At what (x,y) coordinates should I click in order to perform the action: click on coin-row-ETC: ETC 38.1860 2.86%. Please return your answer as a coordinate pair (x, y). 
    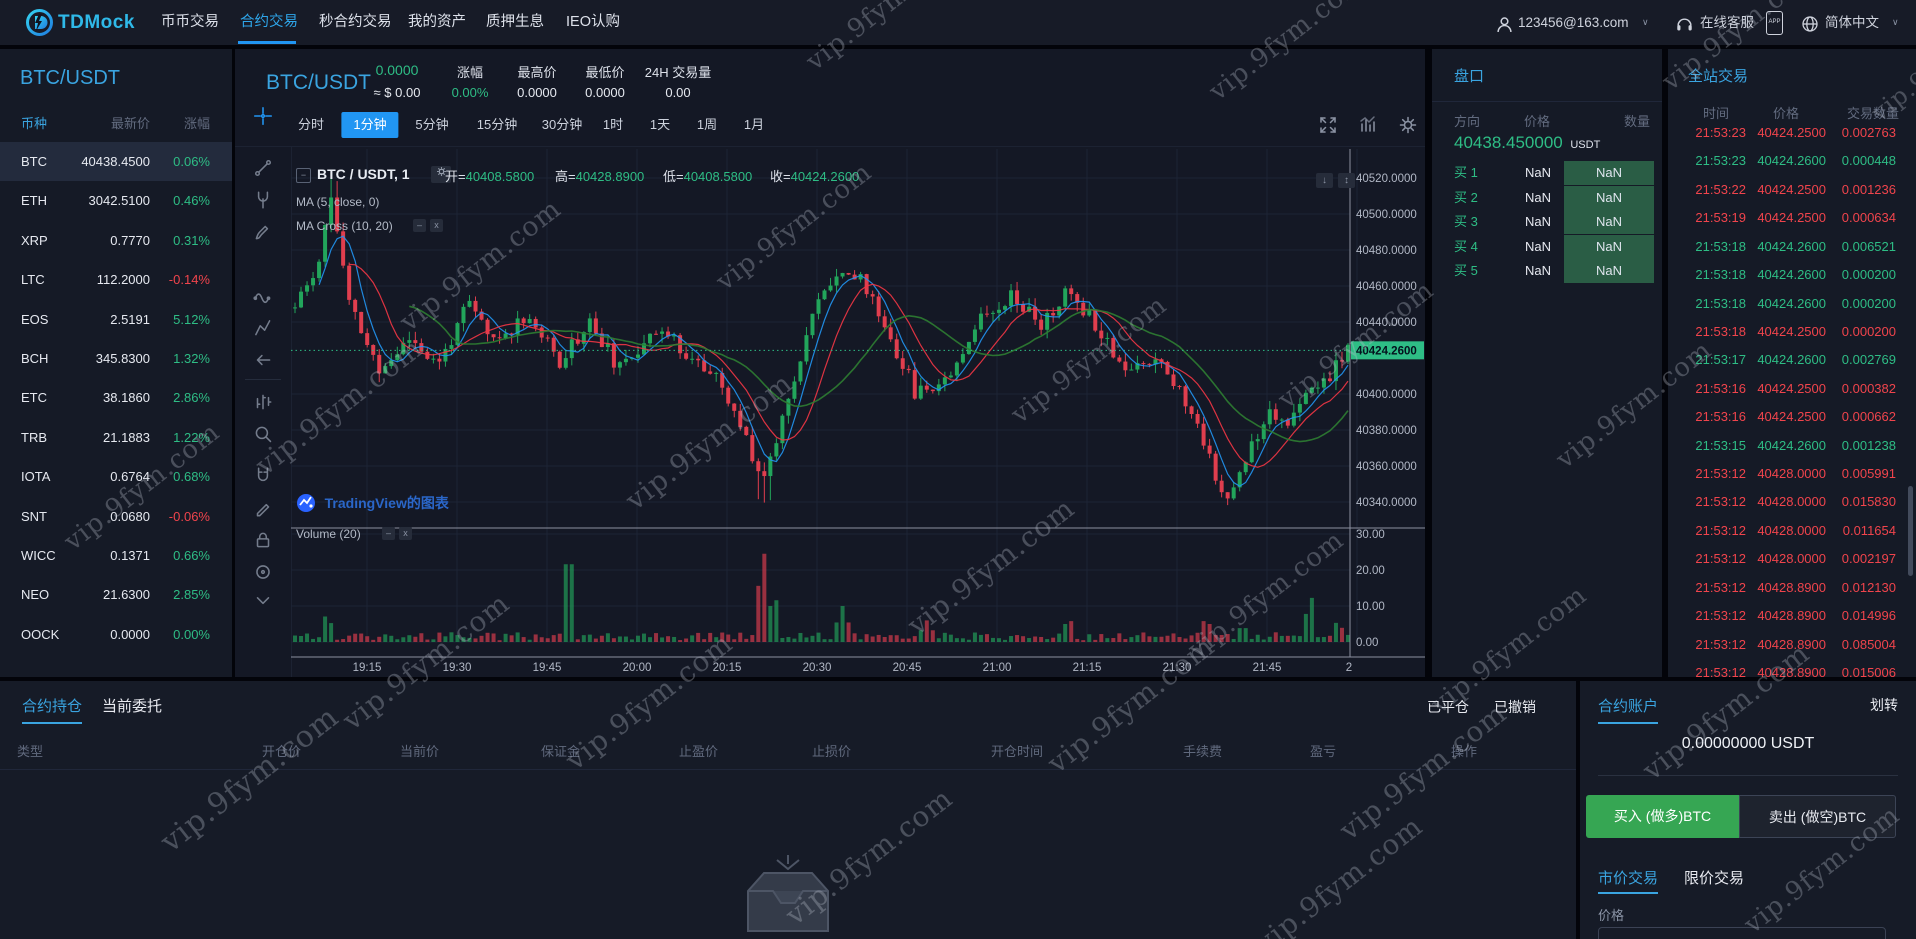
    Looking at the image, I should click on (116, 397).